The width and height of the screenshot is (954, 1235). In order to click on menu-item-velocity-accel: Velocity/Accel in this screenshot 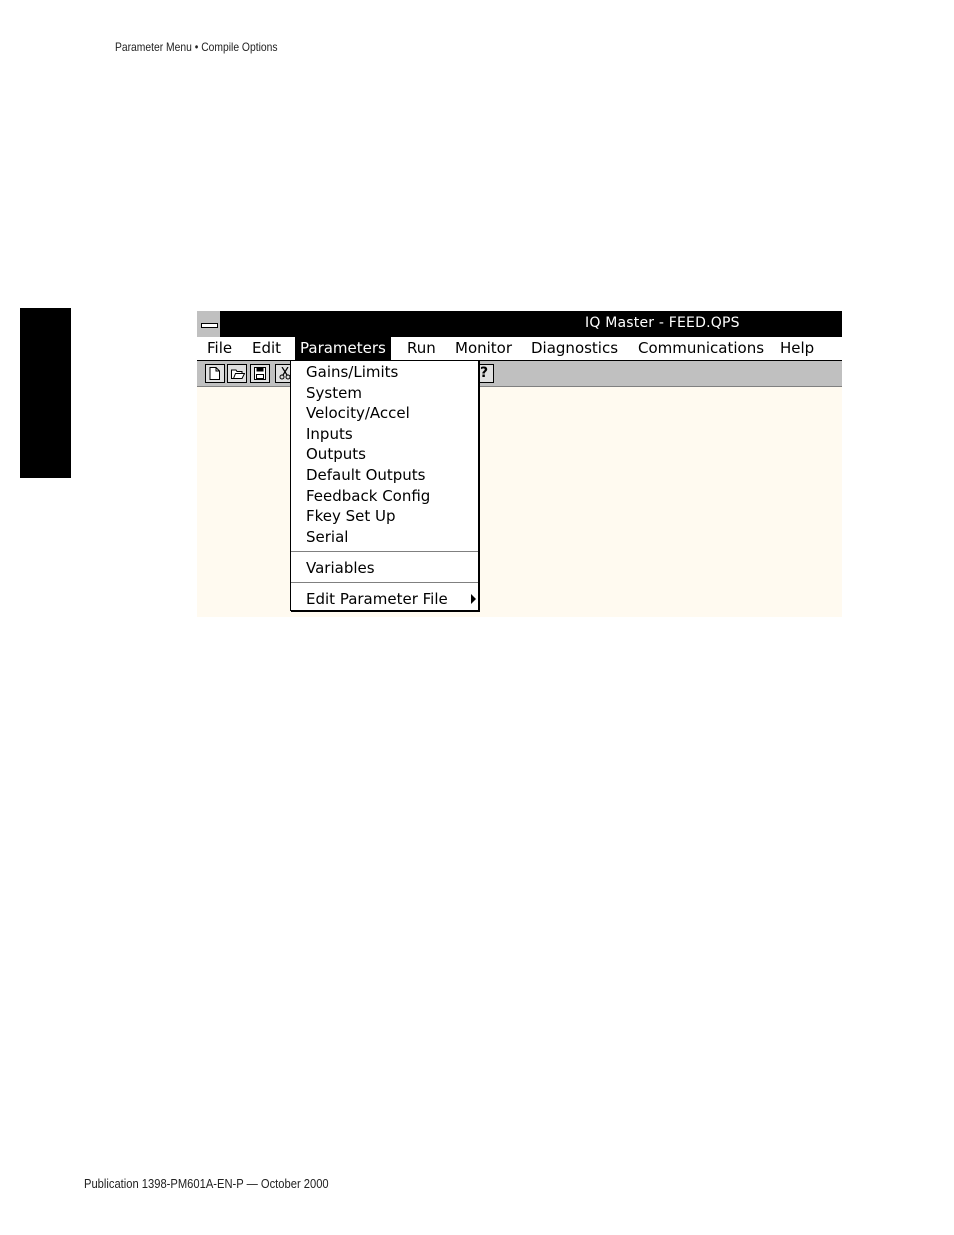, I will do `click(358, 413)`.